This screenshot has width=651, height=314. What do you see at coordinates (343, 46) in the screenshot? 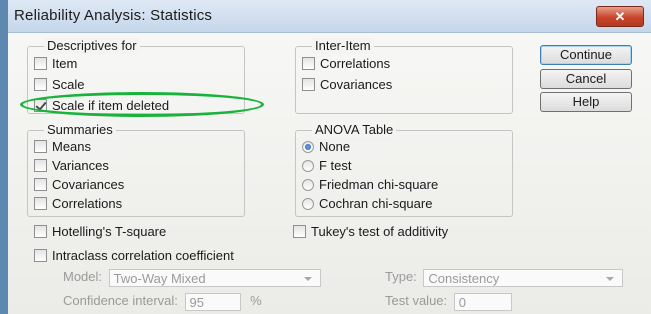
I see `inter-item-legend: Inter-Item` at bounding box center [343, 46].